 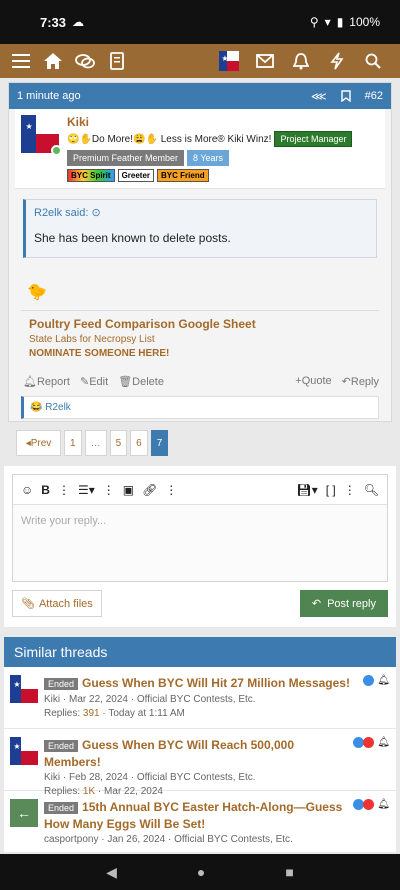 What do you see at coordinates (111, 872) in the screenshot?
I see `back-icon: ◀` at bounding box center [111, 872].